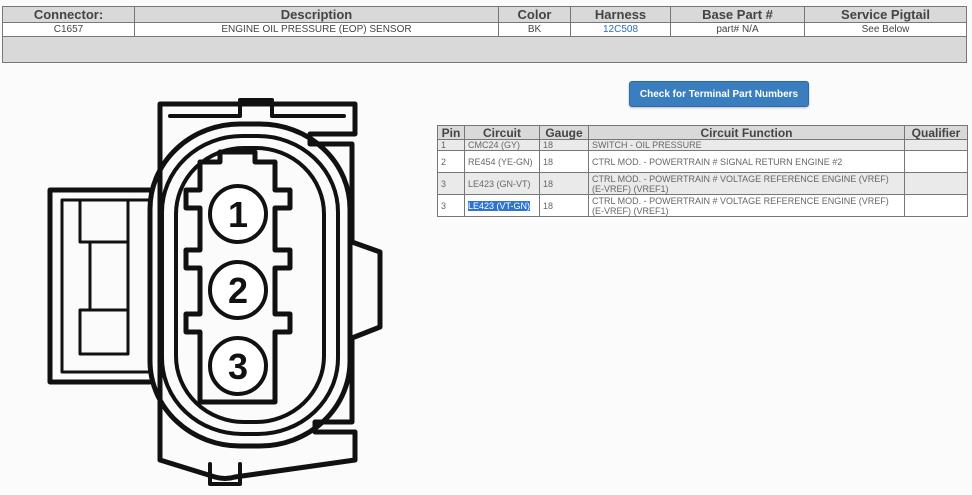 The height and width of the screenshot is (495, 972). What do you see at coordinates (451, 161) in the screenshot?
I see `pin-number: 2` at bounding box center [451, 161].